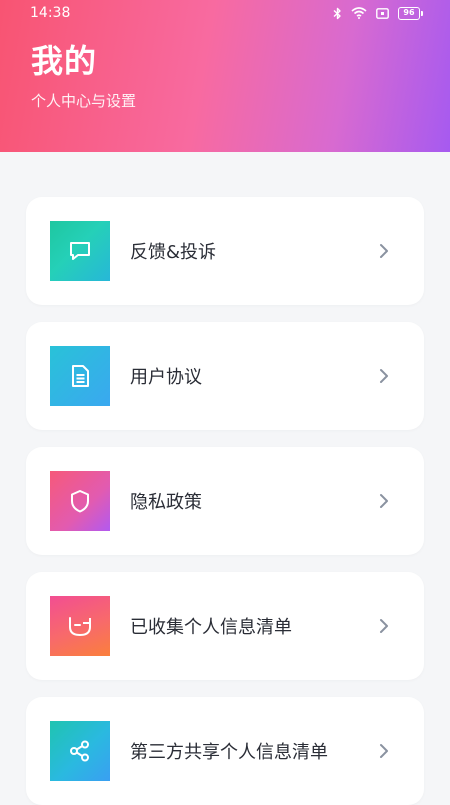 This screenshot has width=450, height=805. I want to click on status-icons: 96, so click(378, 13).